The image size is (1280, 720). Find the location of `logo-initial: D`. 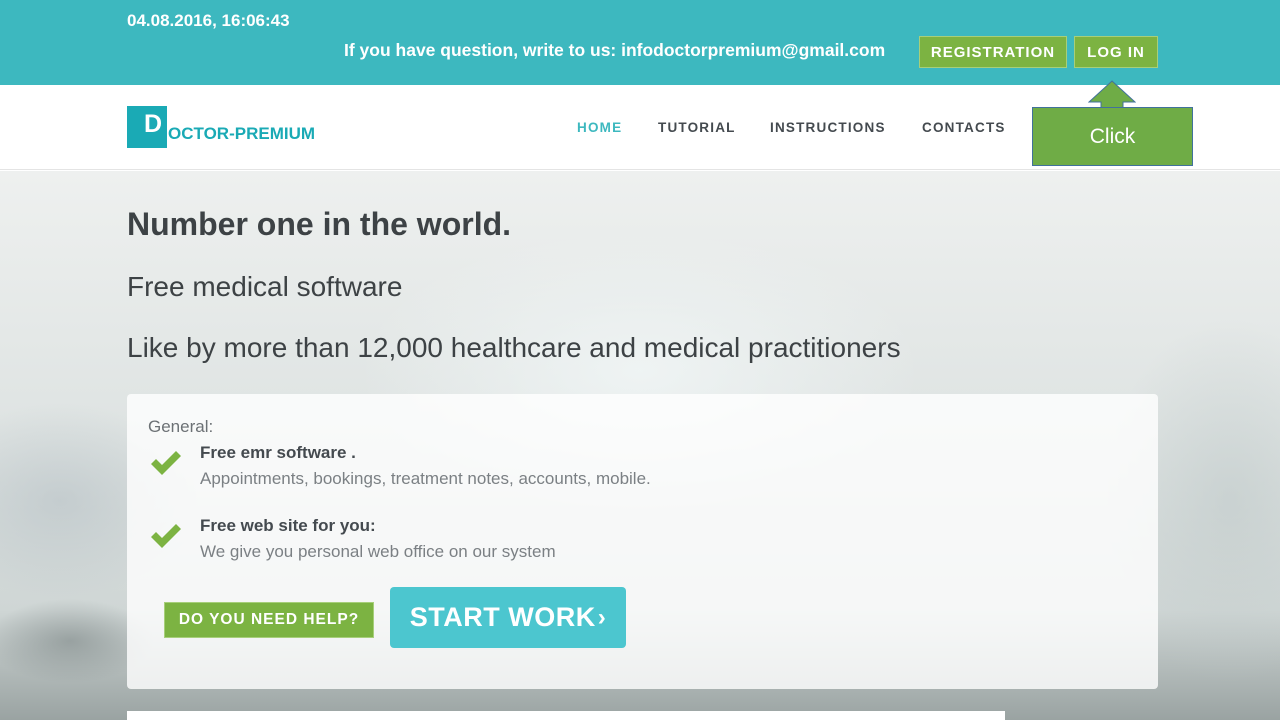

logo-initial: D is located at coordinates (153, 124).